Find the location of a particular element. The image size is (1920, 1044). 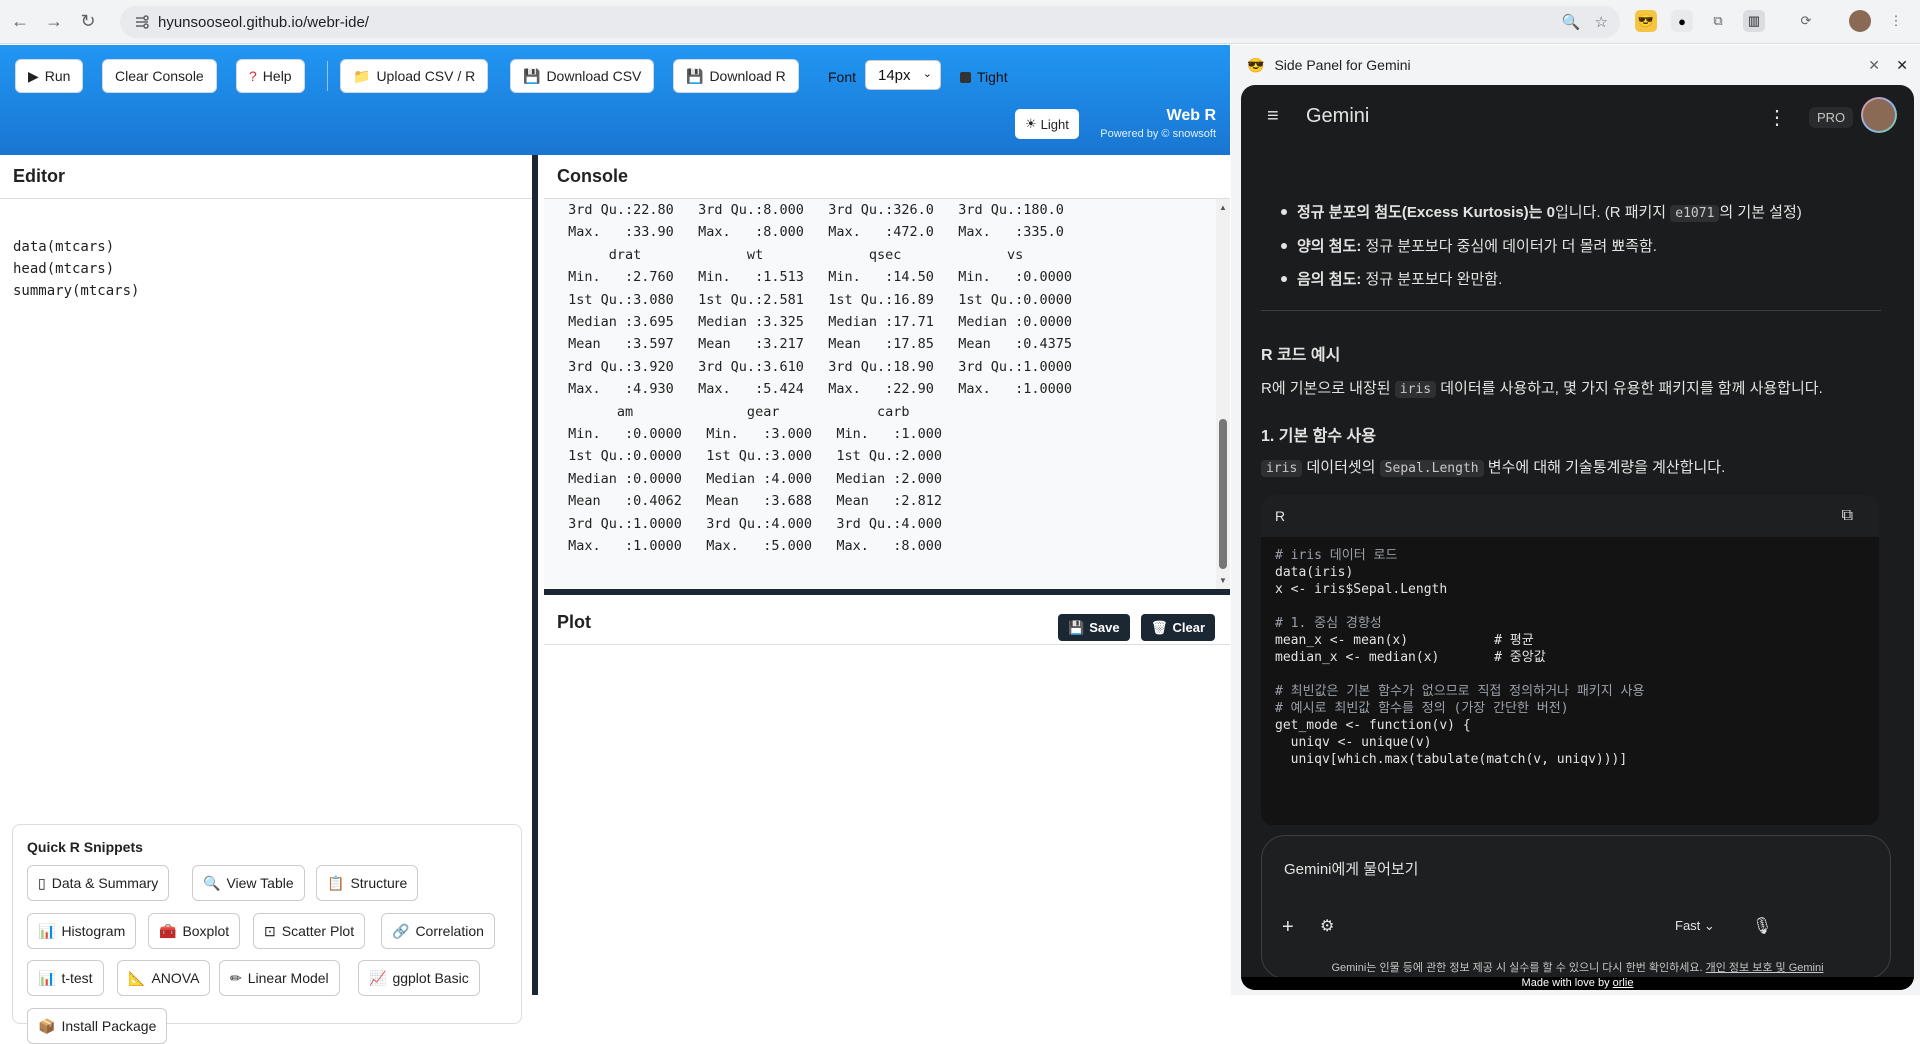

snippet-view-table: 🔍 View Table is located at coordinates (248, 883).